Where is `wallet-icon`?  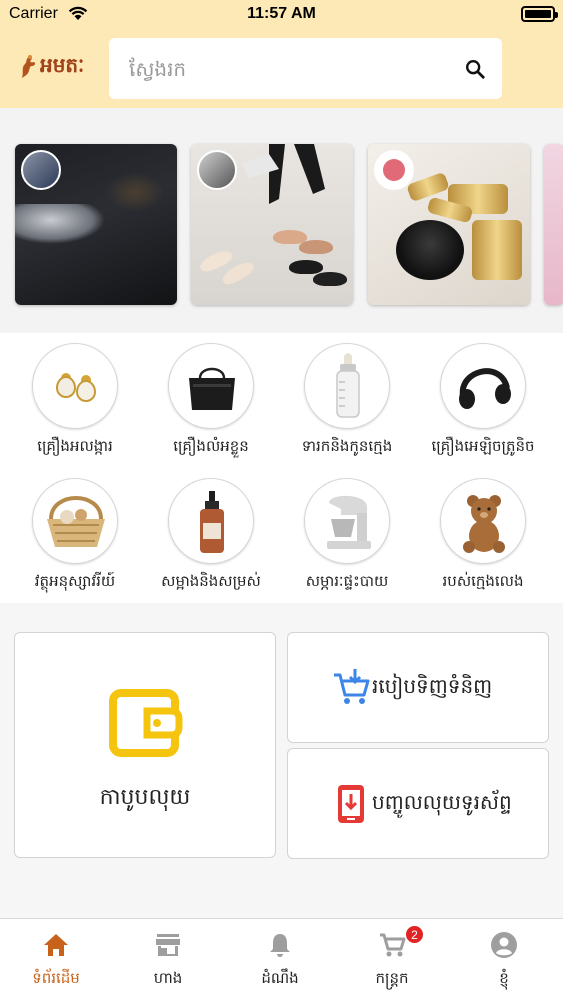 wallet-icon is located at coordinates (146, 723).